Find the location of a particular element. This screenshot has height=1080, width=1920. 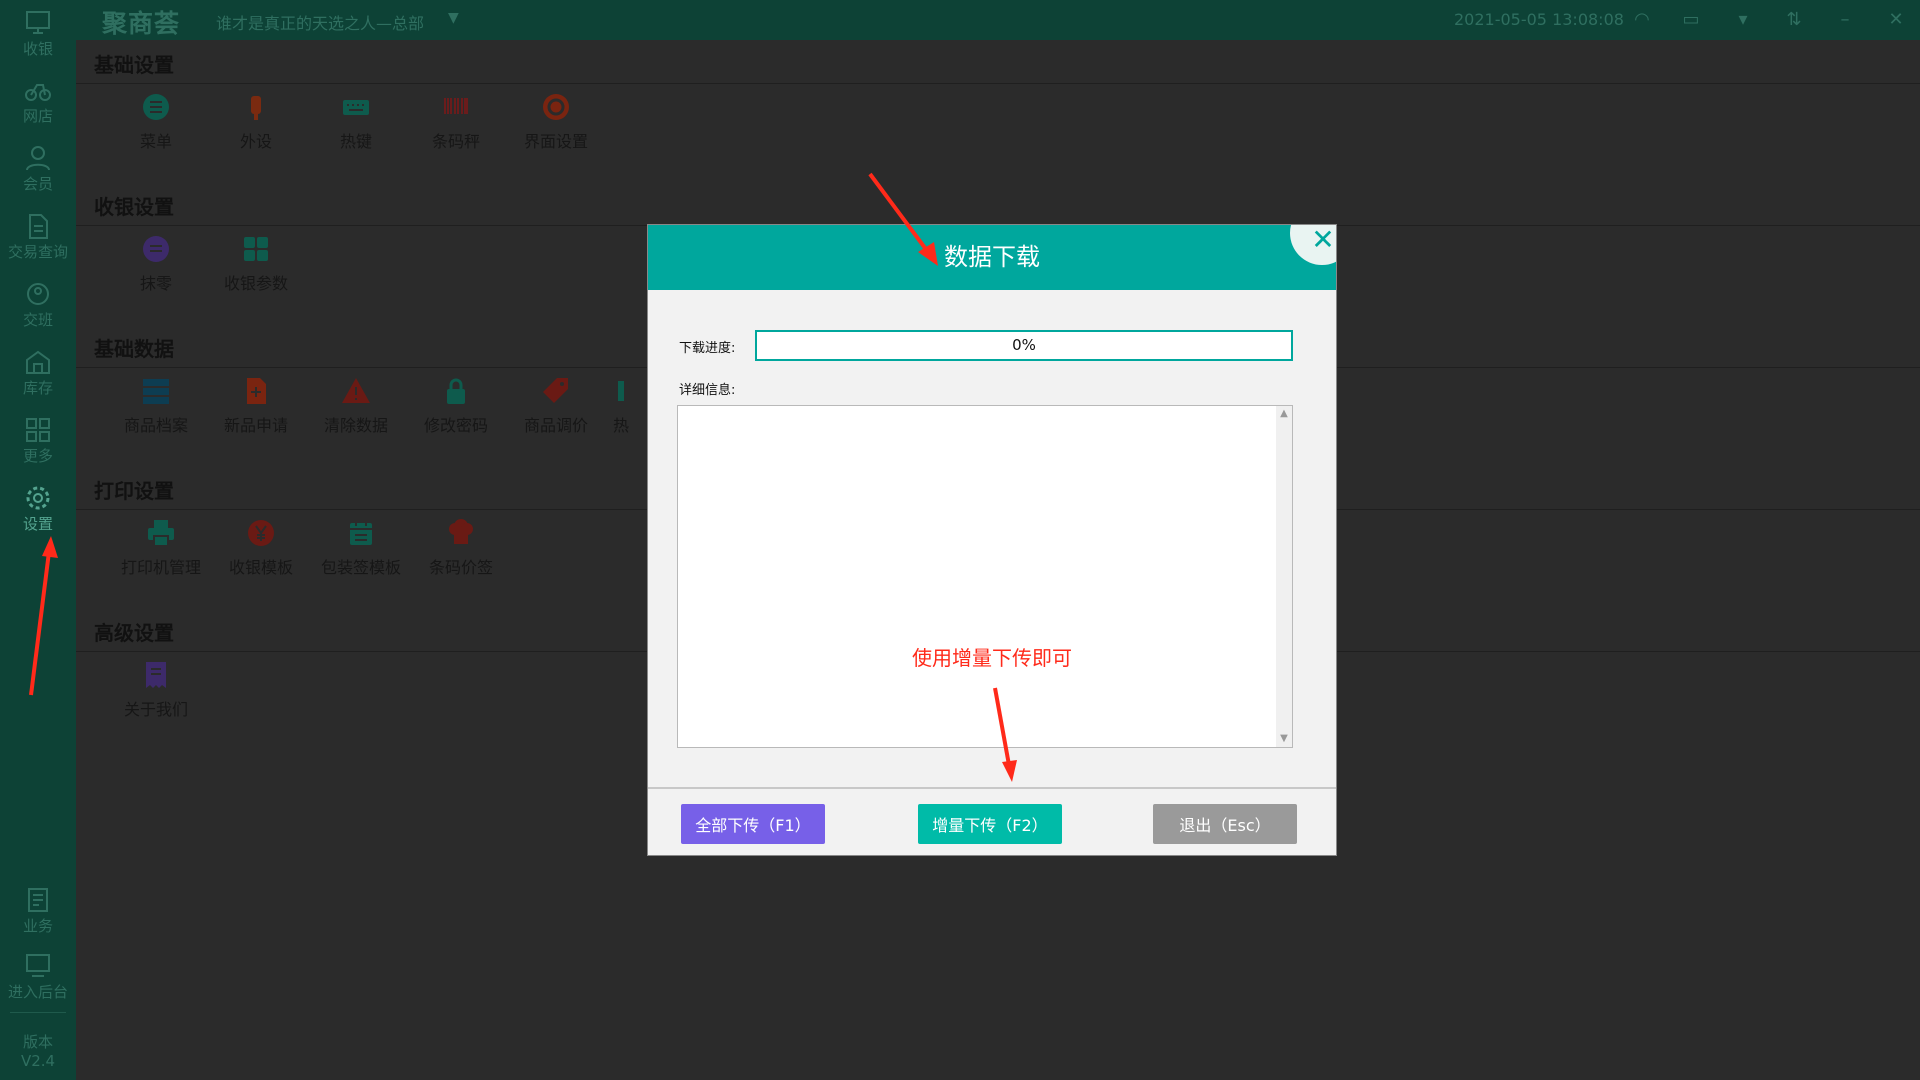

tile-peripheral: 外设 is located at coordinates (256, 127).